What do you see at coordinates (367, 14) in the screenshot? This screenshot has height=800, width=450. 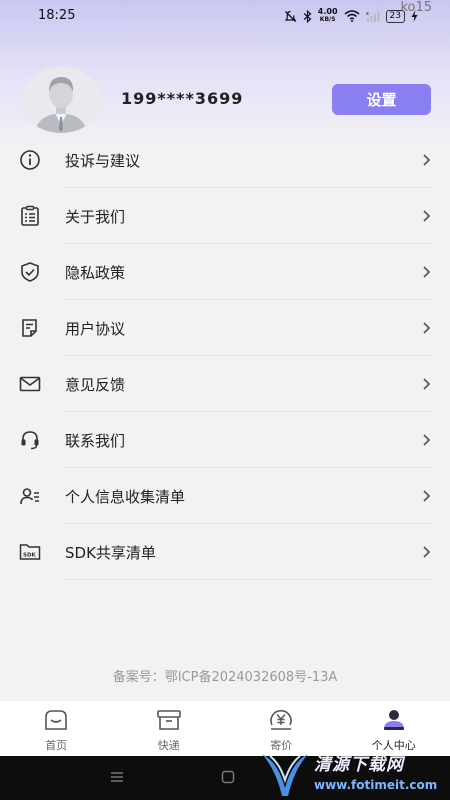 I see `svg-text: x` at bounding box center [367, 14].